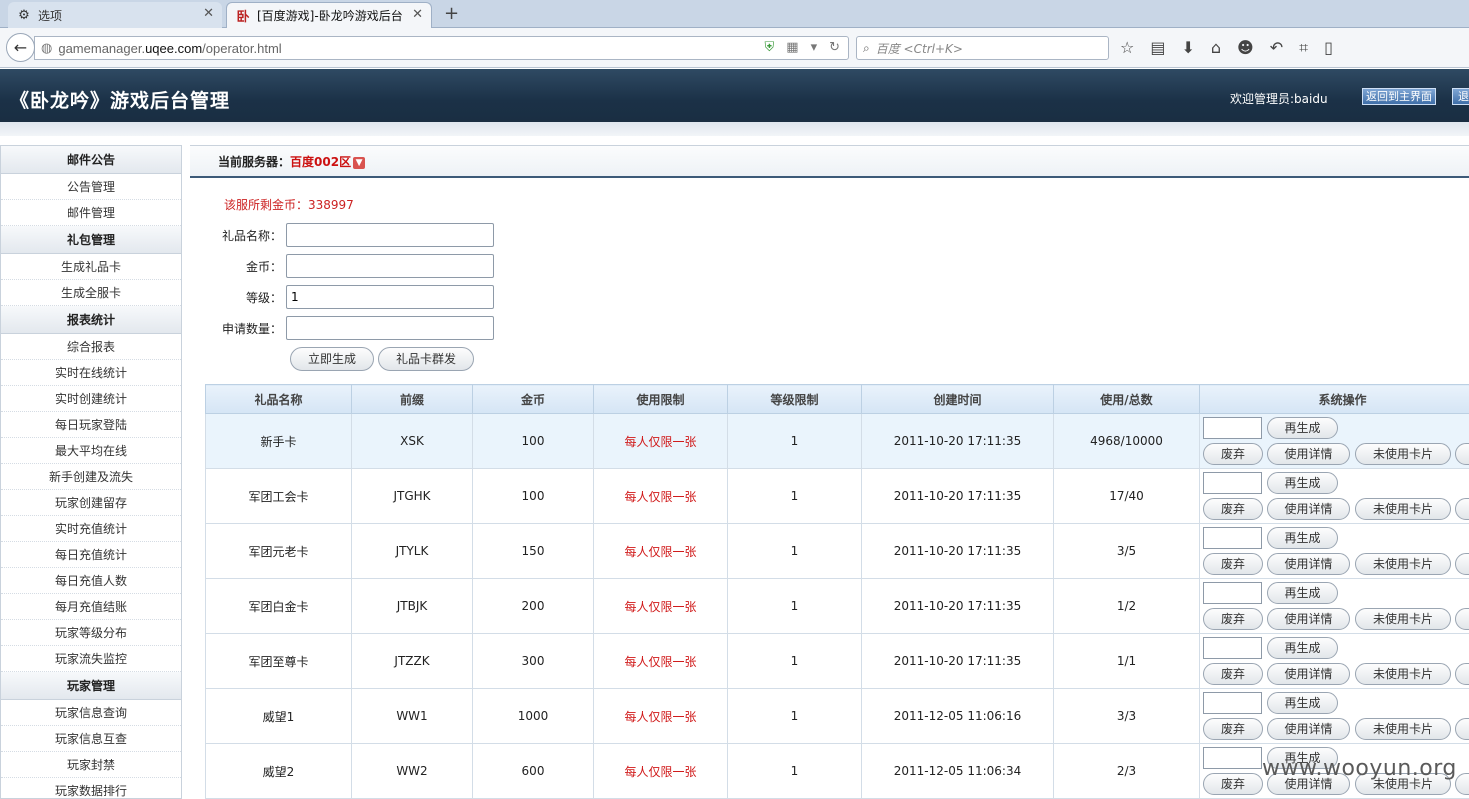 The image size is (1469, 799). I want to click on sidebar-item-report: 每月充值结账, so click(91, 607).